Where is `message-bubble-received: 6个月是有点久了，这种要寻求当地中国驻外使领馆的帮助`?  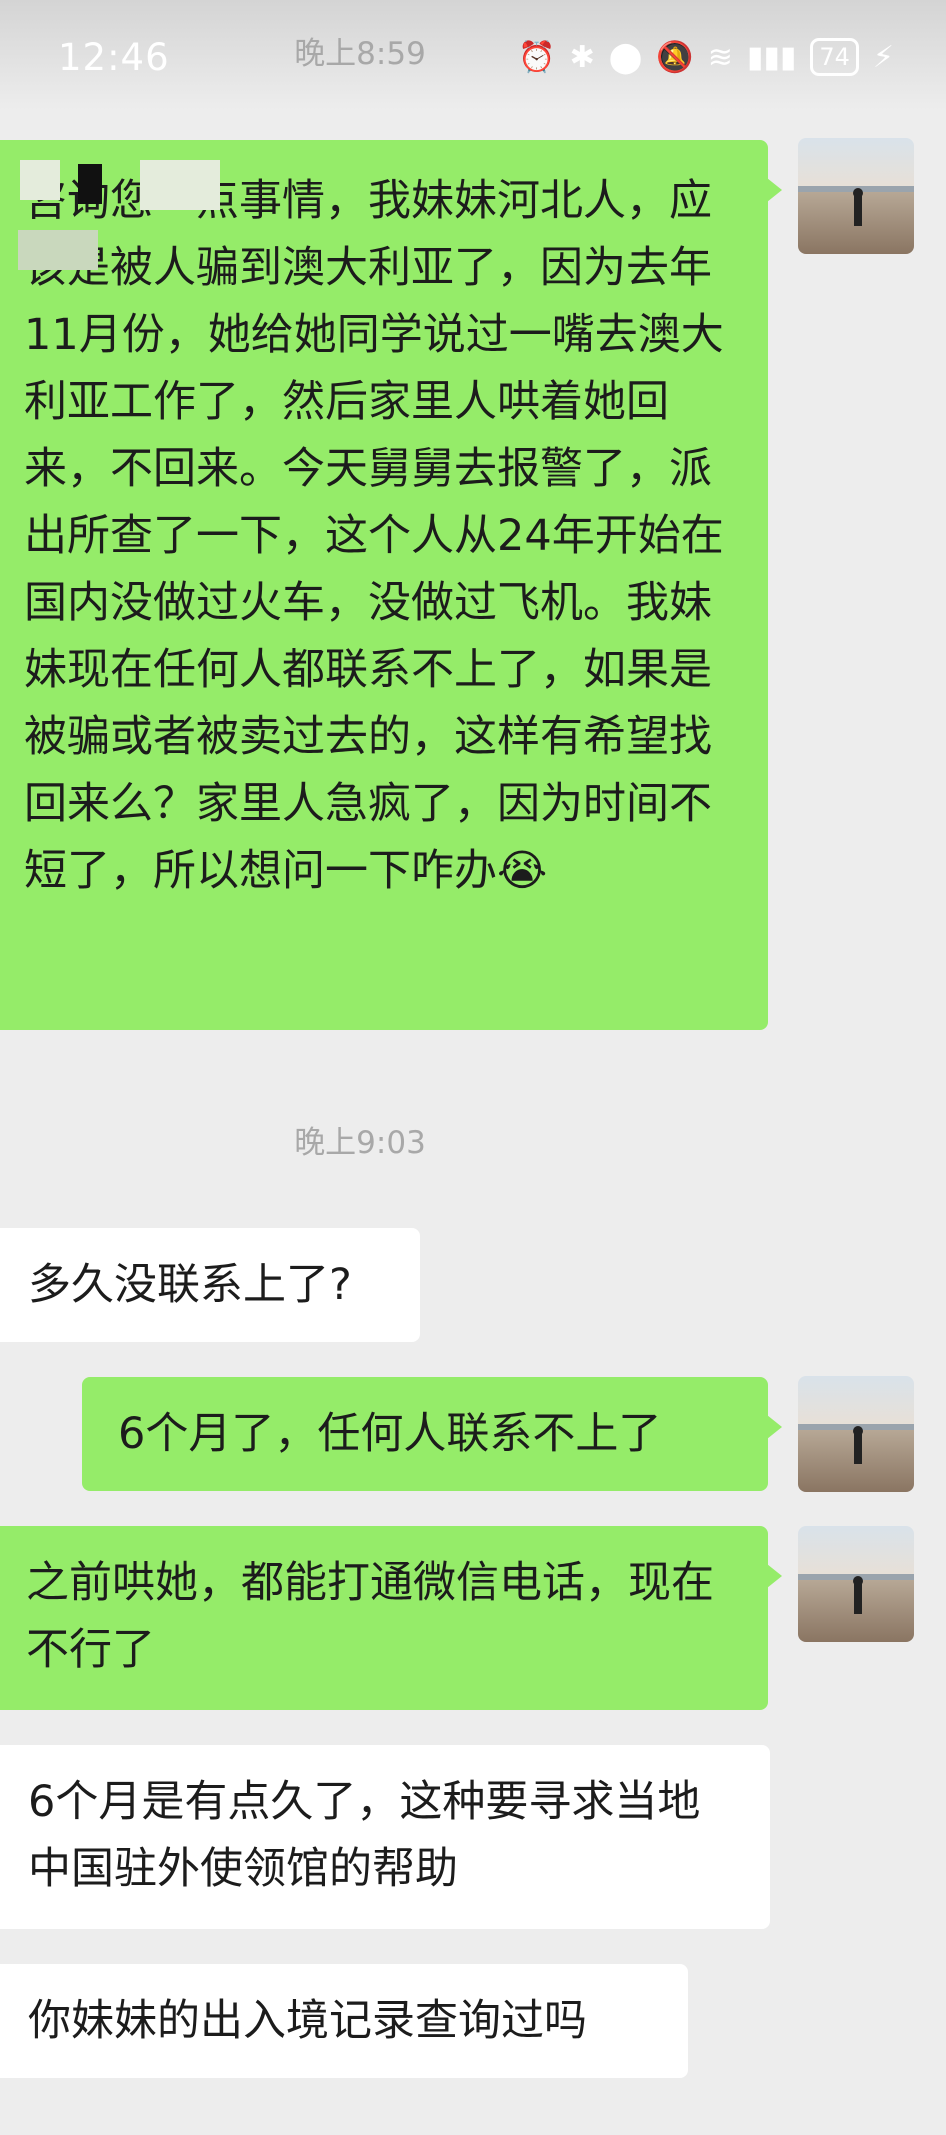 message-bubble-received: 6个月是有点久了，这种要寻求当地中国驻外使领馆的帮助 is located at coordinates (385, 1837).